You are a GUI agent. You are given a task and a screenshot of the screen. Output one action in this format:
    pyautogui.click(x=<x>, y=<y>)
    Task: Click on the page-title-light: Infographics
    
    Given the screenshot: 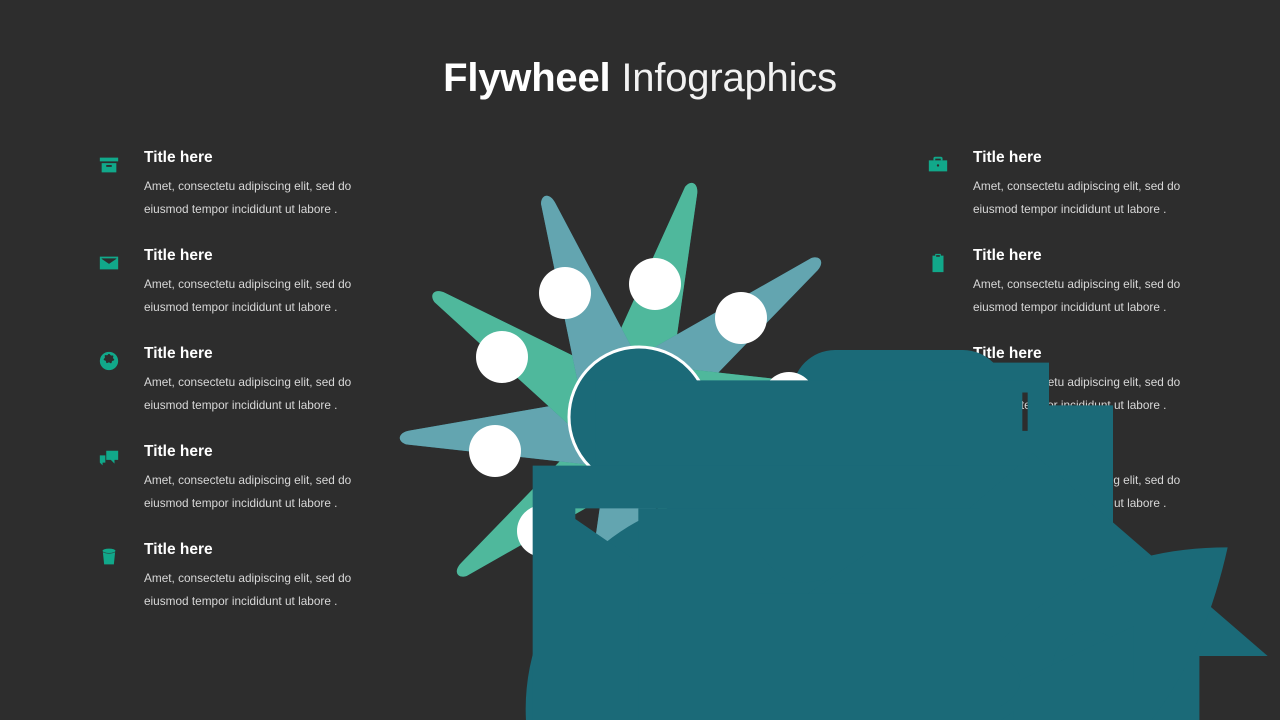 What is the action you would take?
    pyautogui.click(x=729, y=78)
    